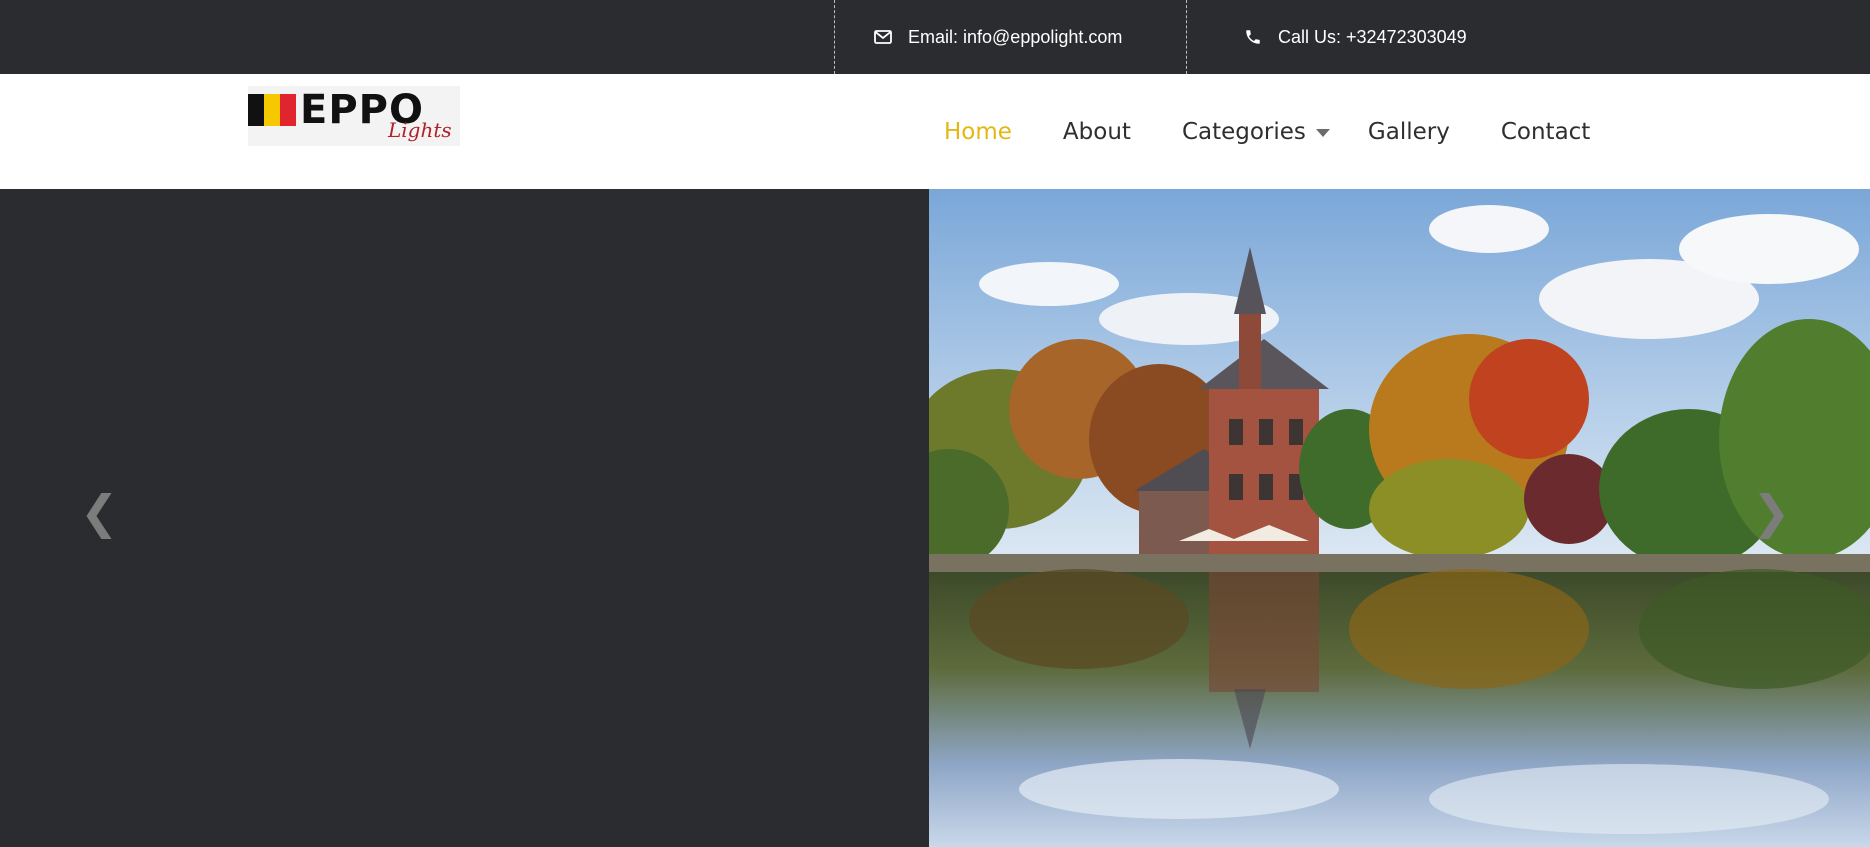  Describe the element at coordinates (883, 37) in the screenshot. I see `envelope-icon` at that location.